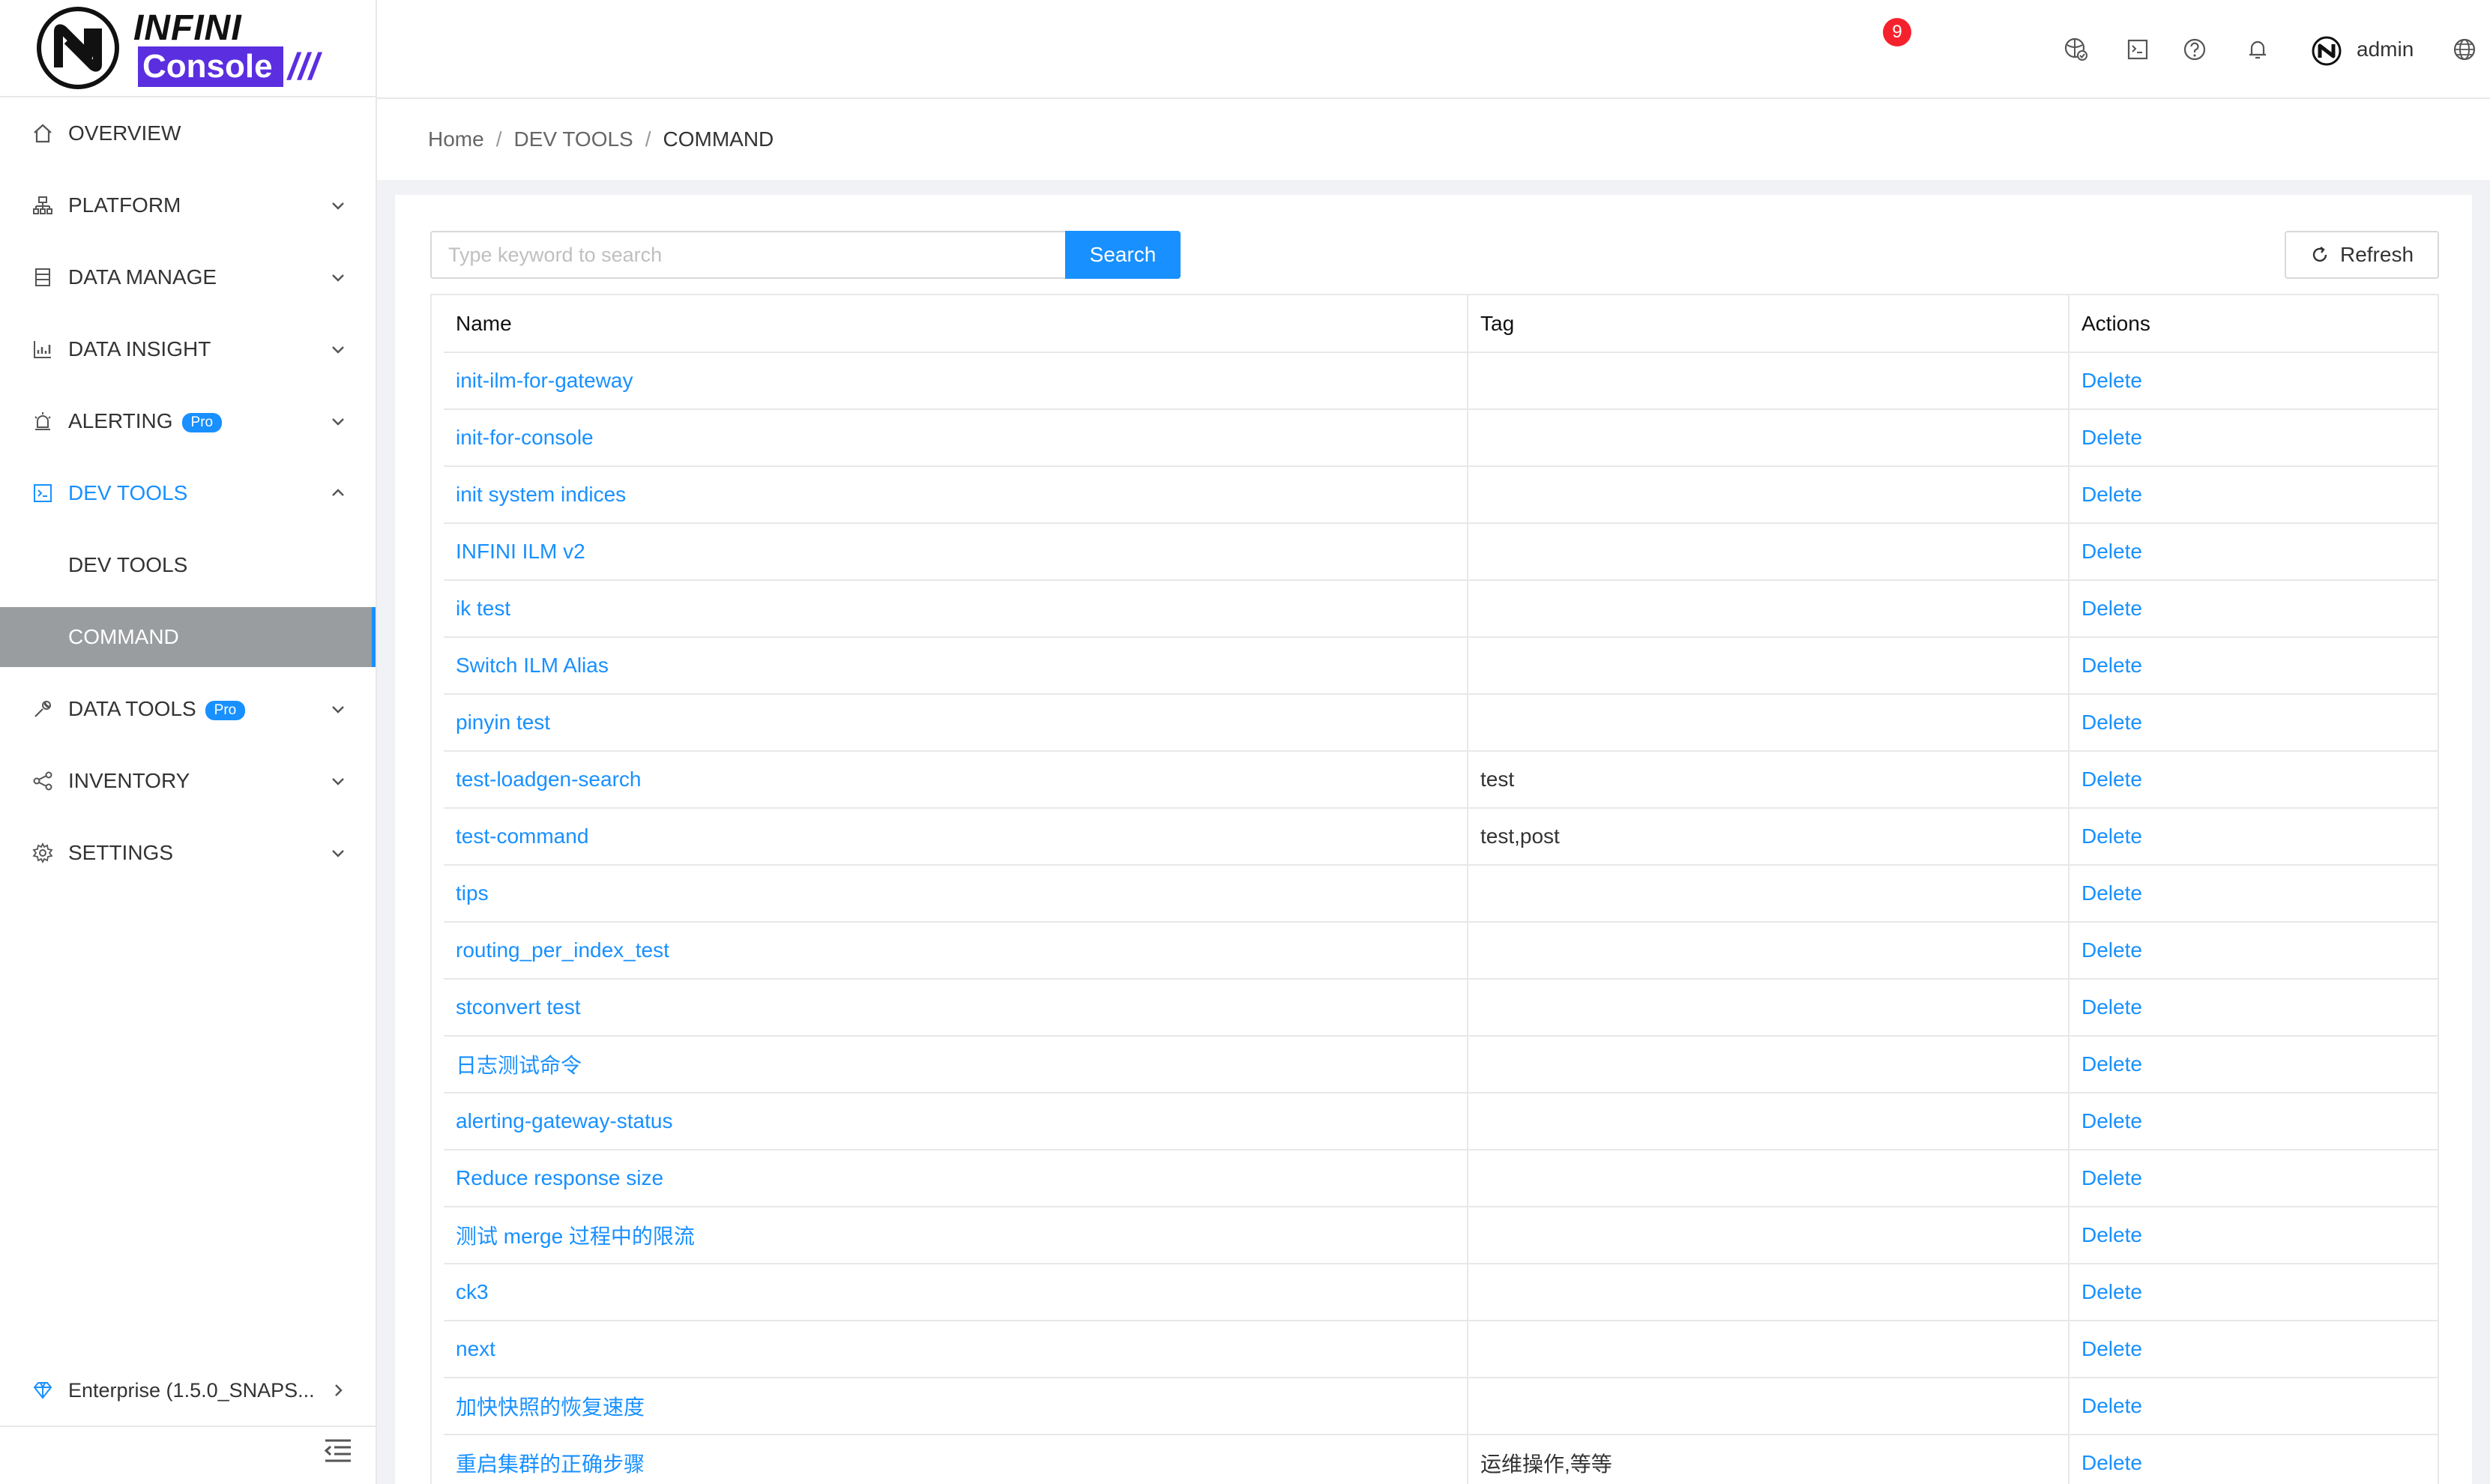 The width and height of the screenshot is (2490, 1484). I want to click on table-row: Switch ILM Alias Delete, so click(1441, 666).